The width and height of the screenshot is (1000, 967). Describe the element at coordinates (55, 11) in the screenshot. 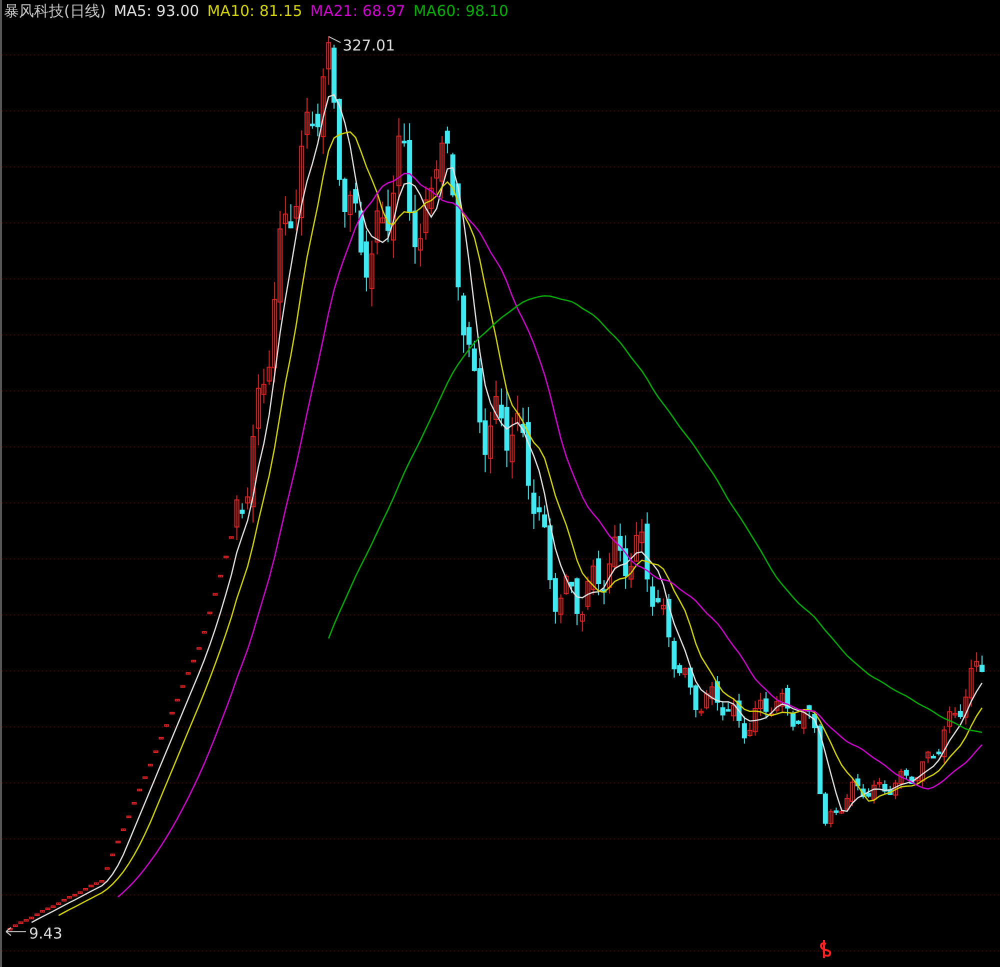

I see `chart-title: 暴风科技(日线)` at that location.